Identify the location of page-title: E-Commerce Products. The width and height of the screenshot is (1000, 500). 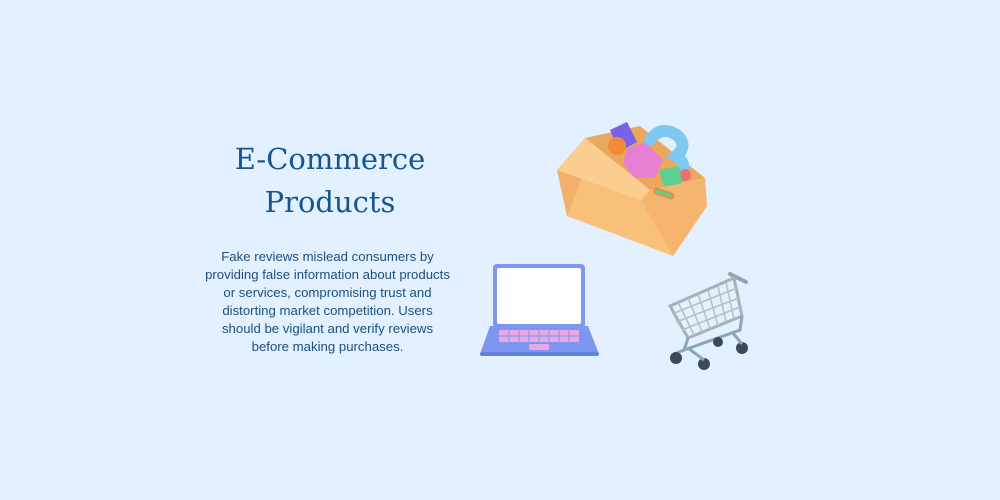
(330, 181).